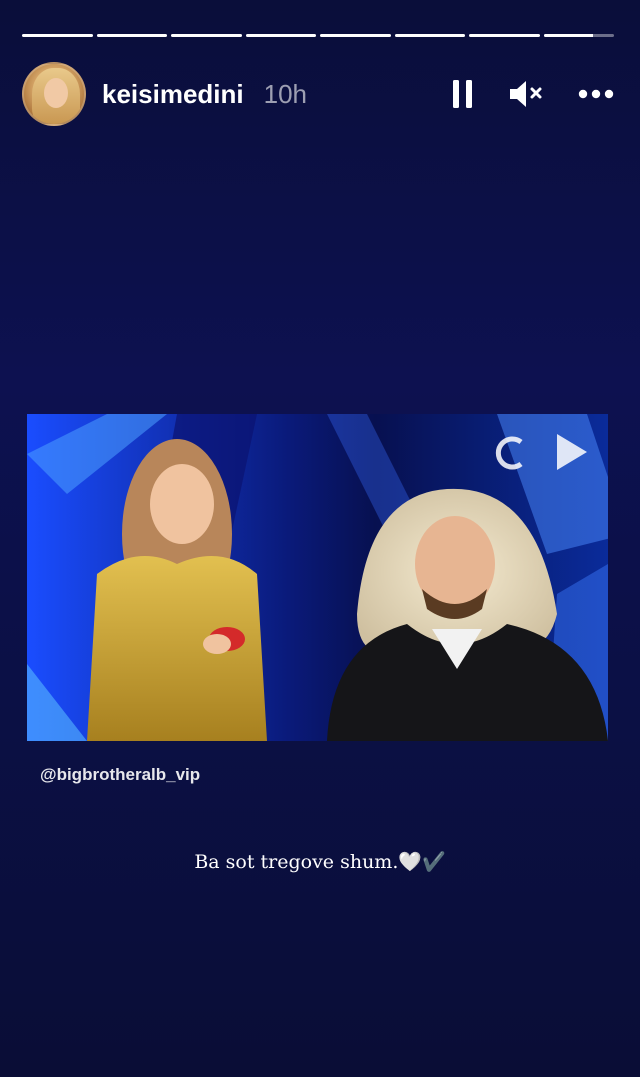 This screenshot has width=640, height=1077. I want to click on mute-button, so click(526, 94).